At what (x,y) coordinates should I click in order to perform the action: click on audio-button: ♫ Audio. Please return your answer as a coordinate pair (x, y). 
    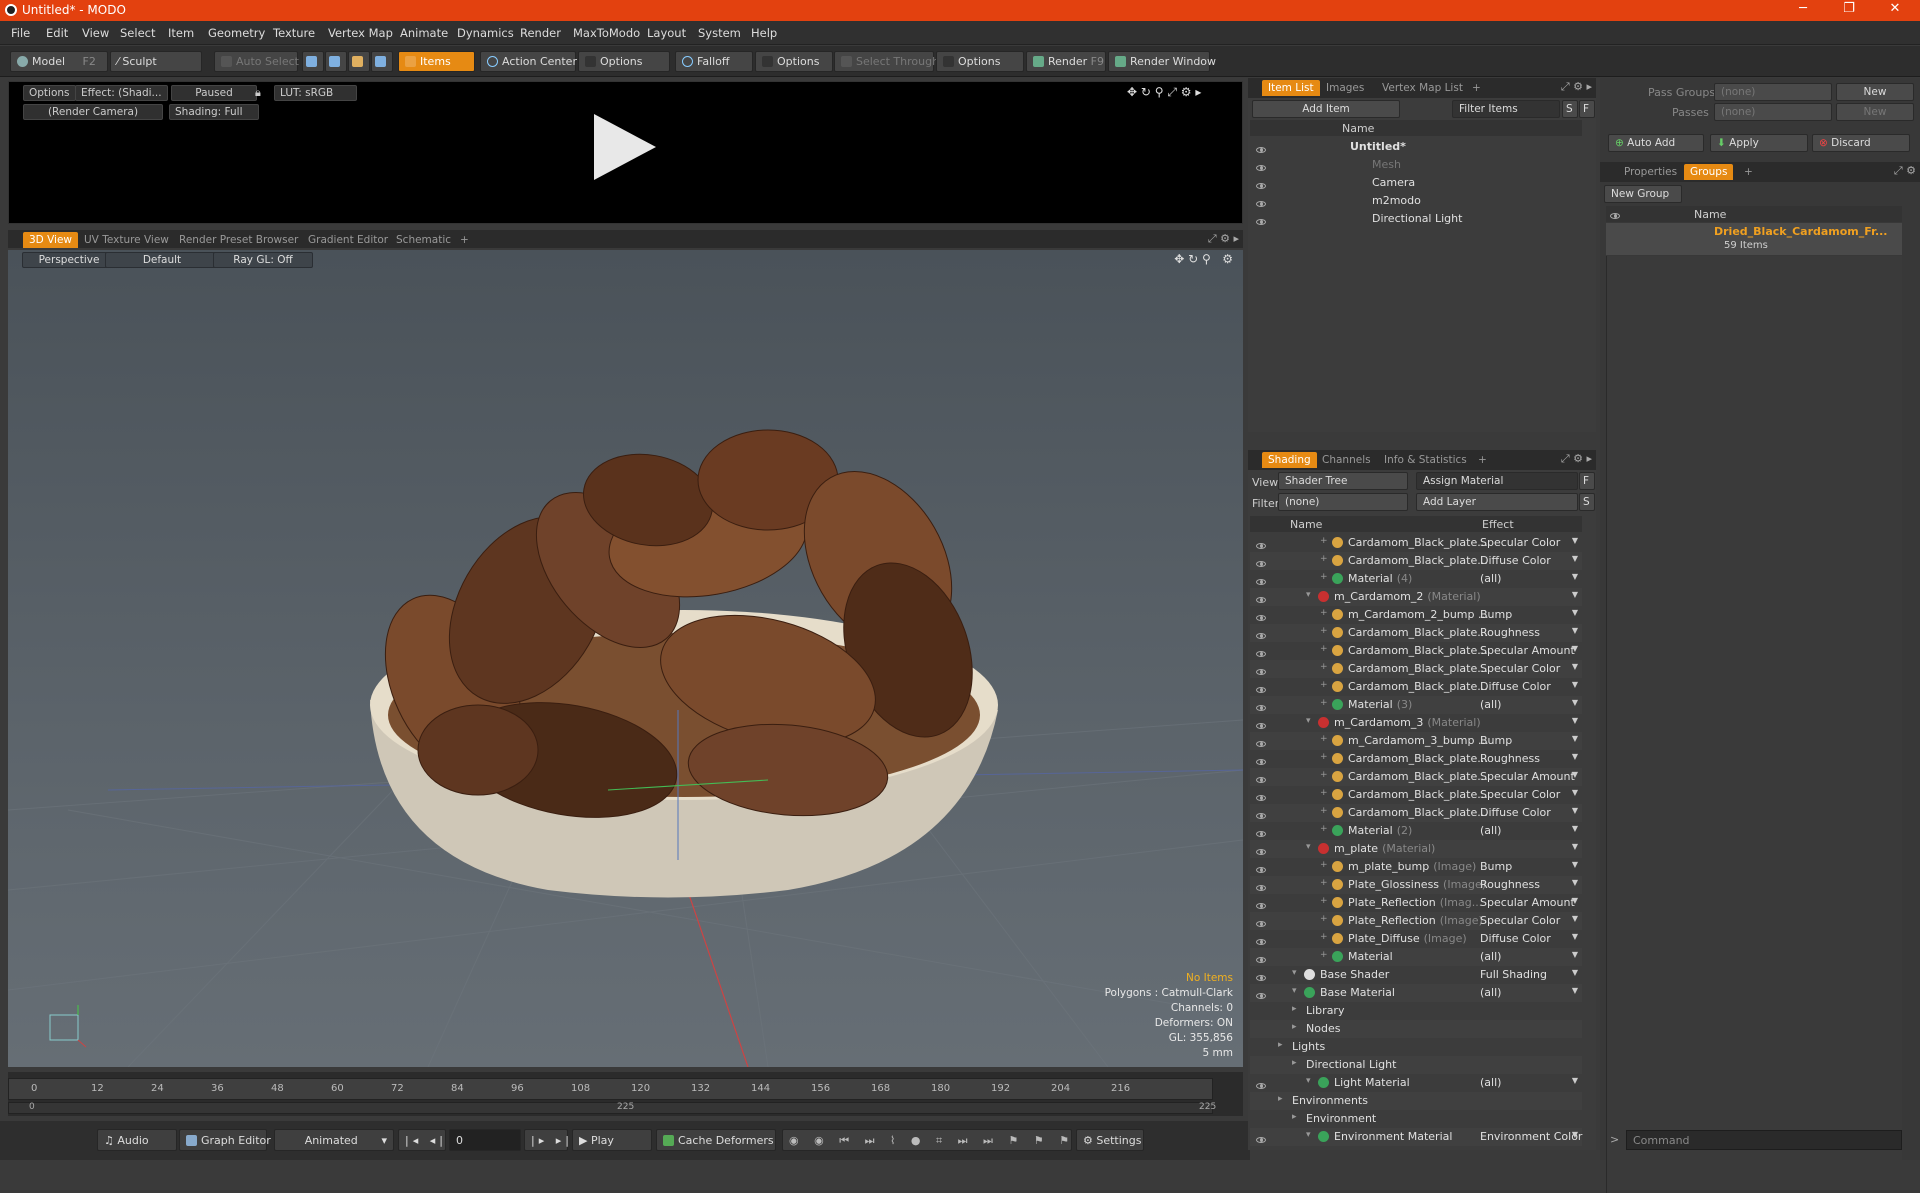
    Looking at the image, I should click on (137, 1140).